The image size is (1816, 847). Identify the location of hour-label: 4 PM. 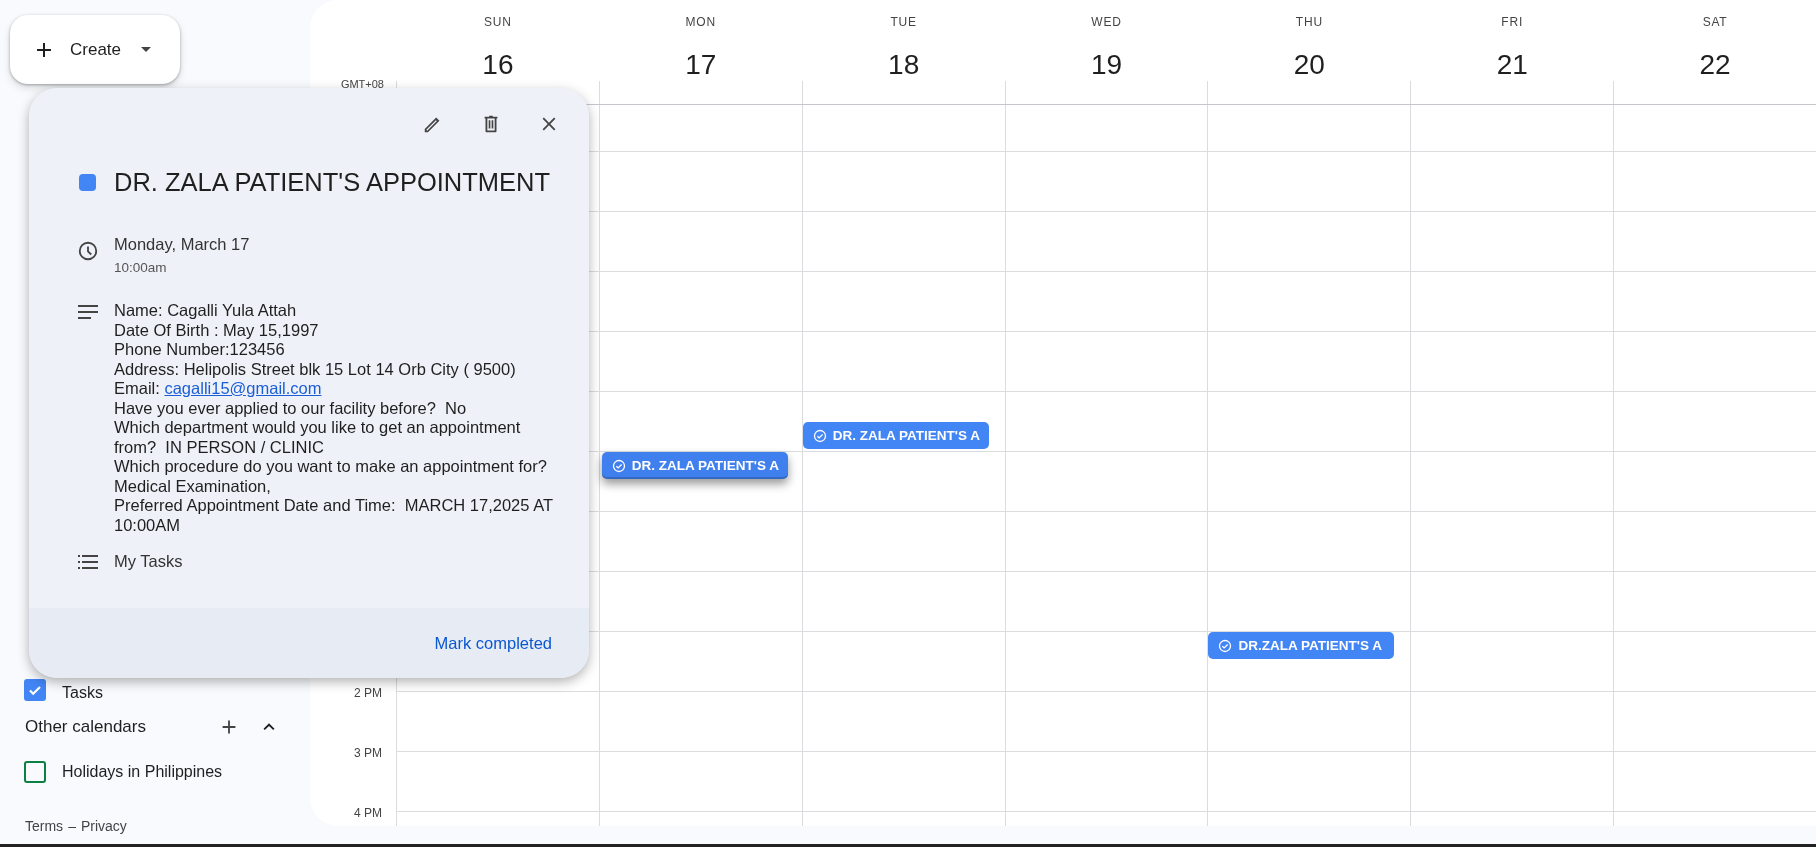
(368, 813).